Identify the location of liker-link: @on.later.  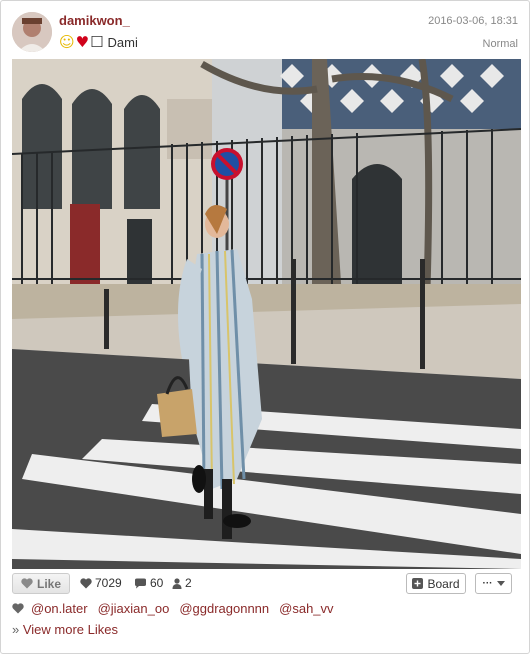
(59, 608).